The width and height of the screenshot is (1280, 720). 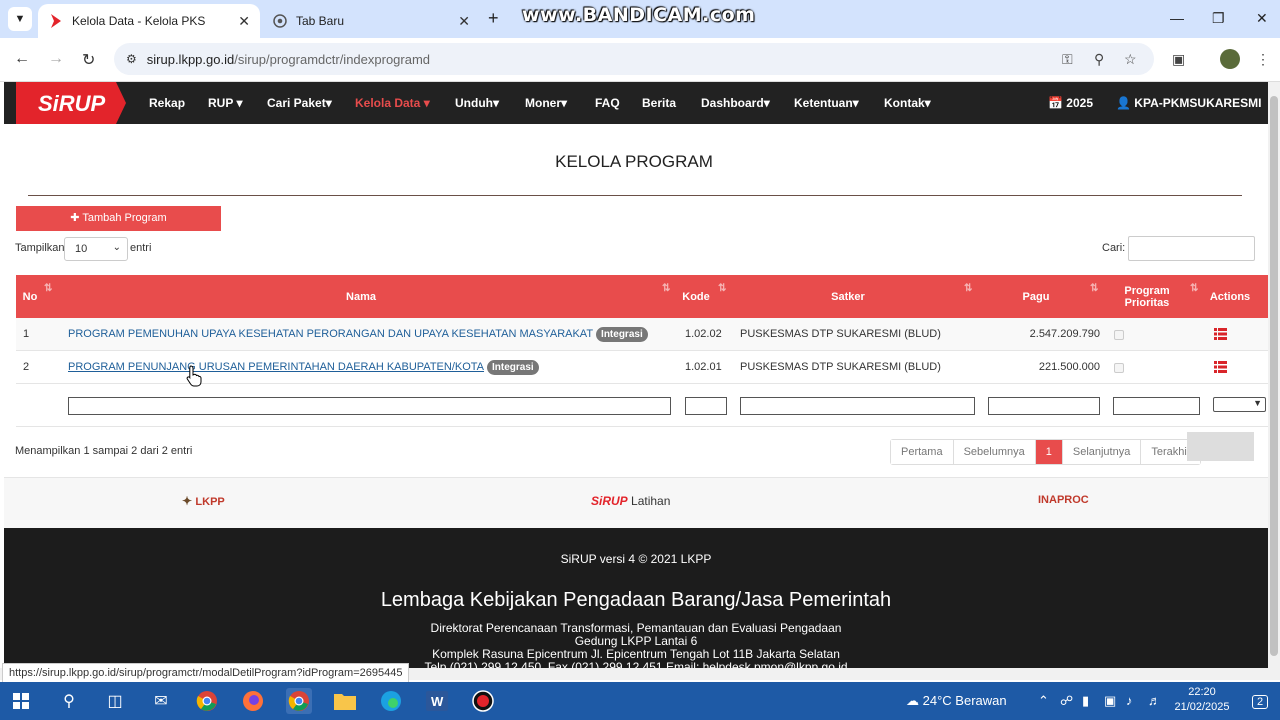 What do you see at coordinates (1230, 59) in the screenshot?
I see `profile-avatar` at bounding box center [1230, 59].